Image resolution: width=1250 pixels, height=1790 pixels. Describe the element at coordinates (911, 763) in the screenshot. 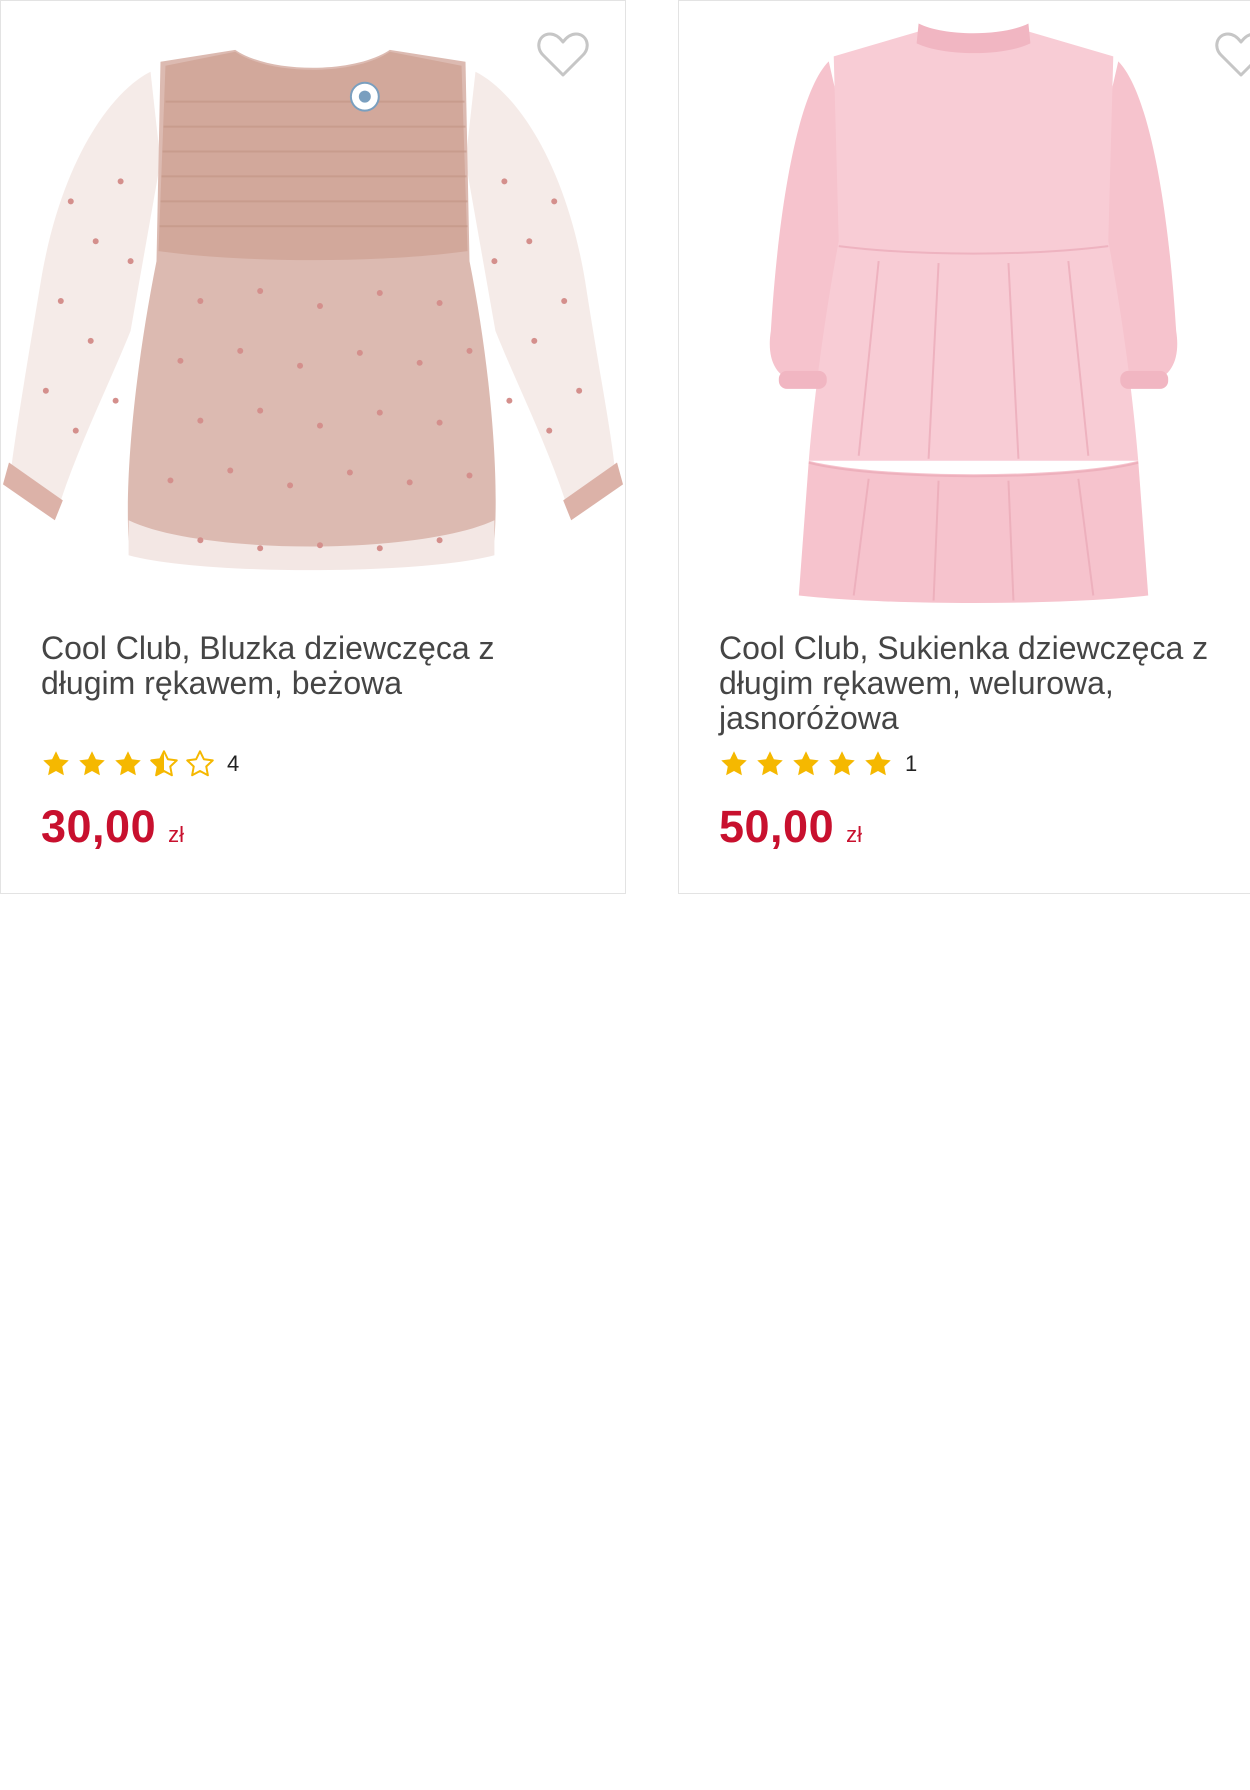

I see `rating-count: 1` at that location.